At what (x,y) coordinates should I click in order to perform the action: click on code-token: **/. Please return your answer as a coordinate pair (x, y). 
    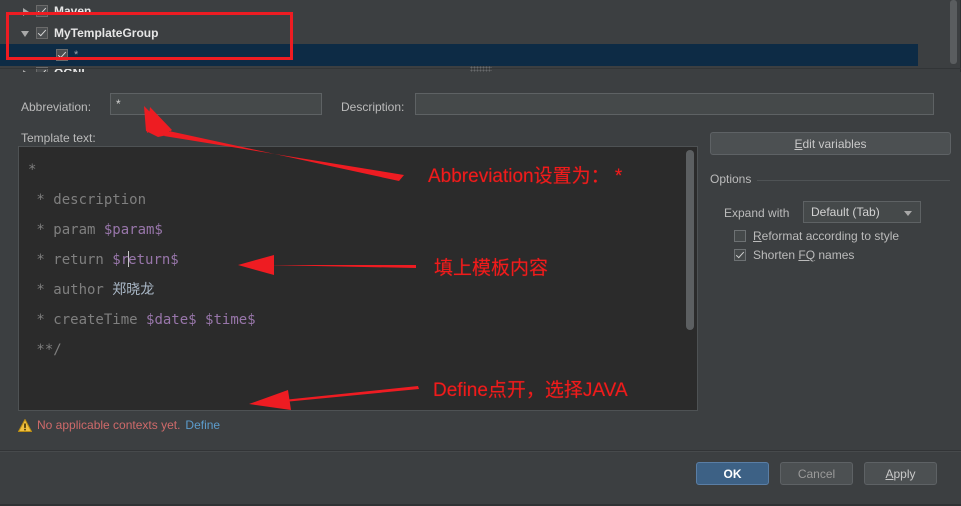
    Looking at the image, I should click on (45, 350).